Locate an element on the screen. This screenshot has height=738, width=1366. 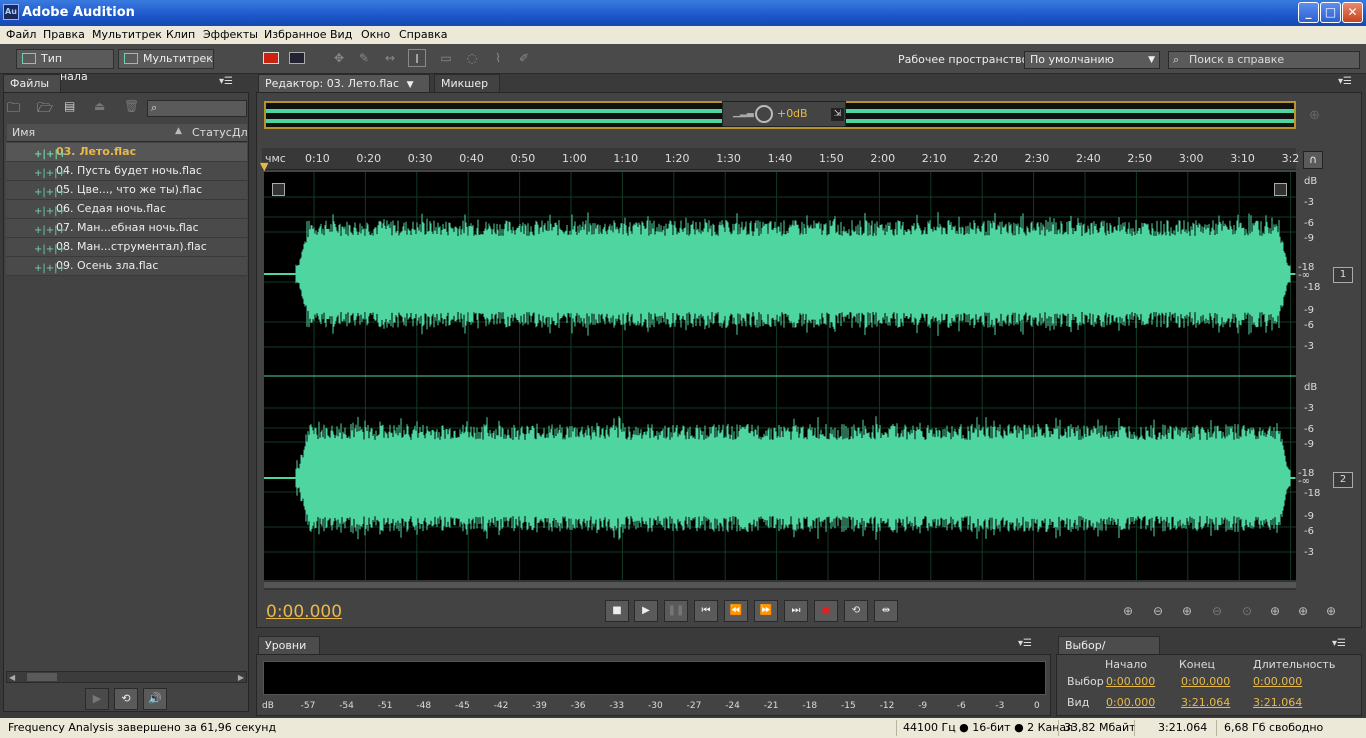
list-item: +|+|+ 09. Осень зла.flac is located at coordinates (126, 266).